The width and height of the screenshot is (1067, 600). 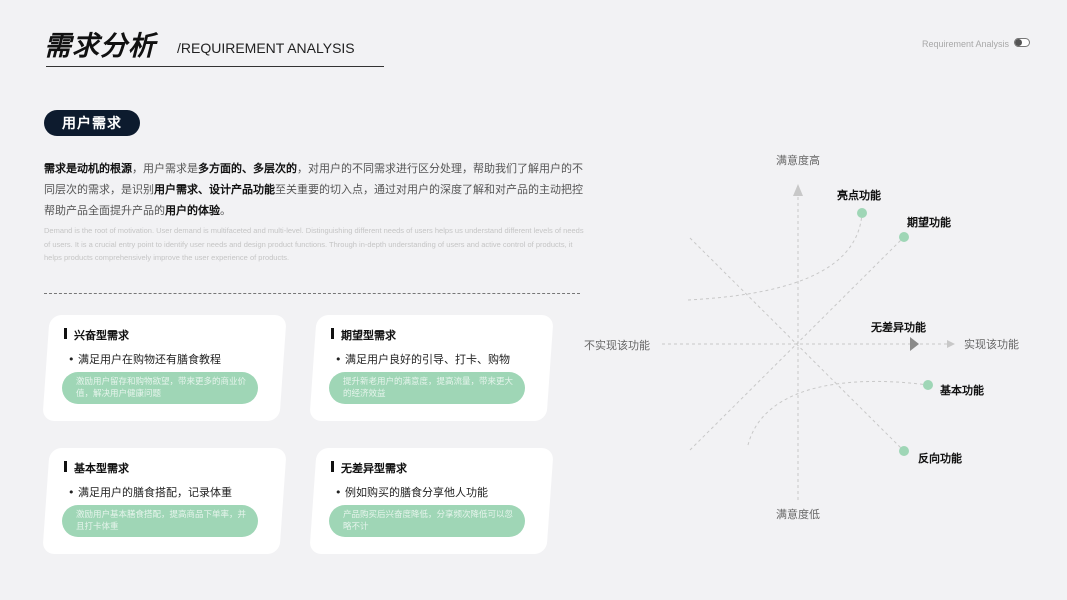 I want to click on feature-label-expected: 期望功能, so click(x=929, y=222).